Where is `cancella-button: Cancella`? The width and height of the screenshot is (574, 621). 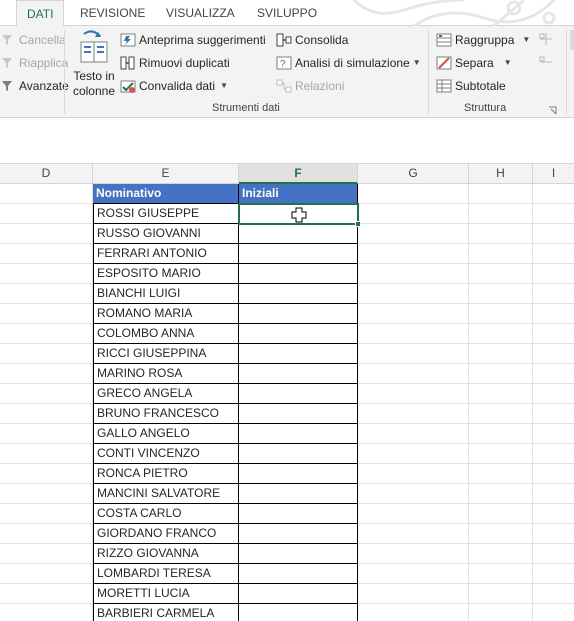 cancella-button: Cancella is located at coordinates (33, 40).